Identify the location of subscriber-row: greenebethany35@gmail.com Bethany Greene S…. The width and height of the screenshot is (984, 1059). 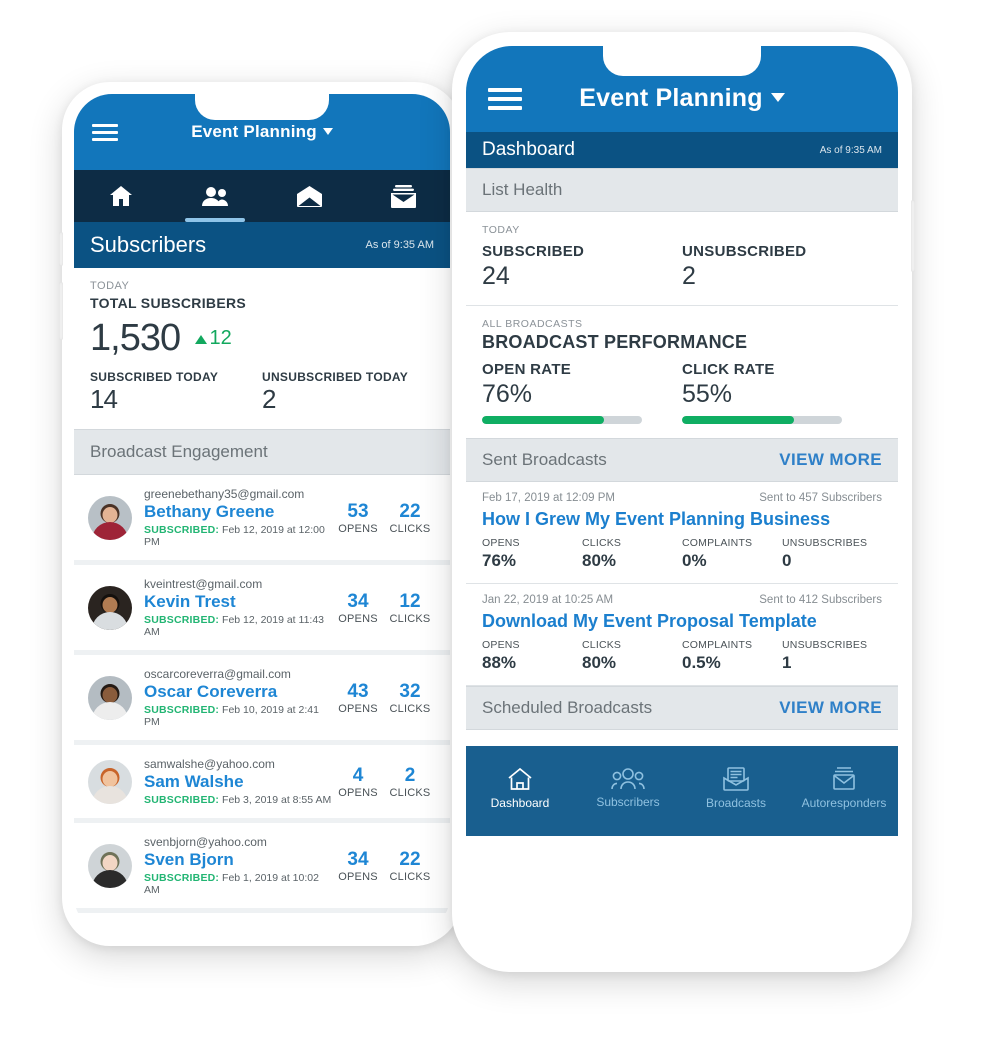
(262, 520).